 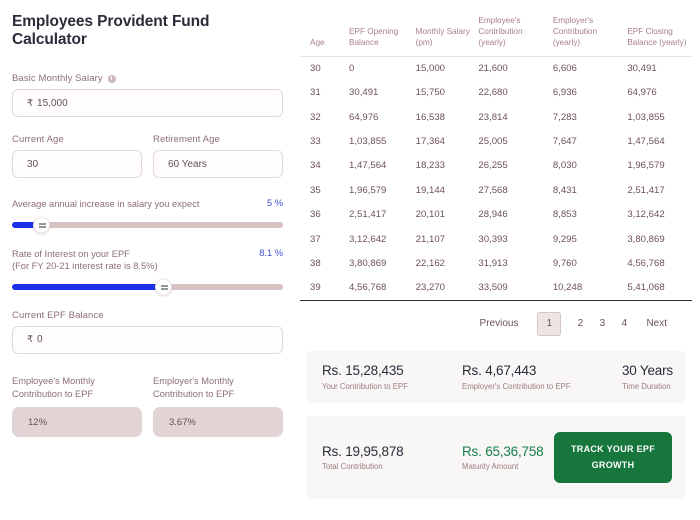 I want to click on basic-salary-label-text: Basic Monthly Salary, so click(x=57, y=78).